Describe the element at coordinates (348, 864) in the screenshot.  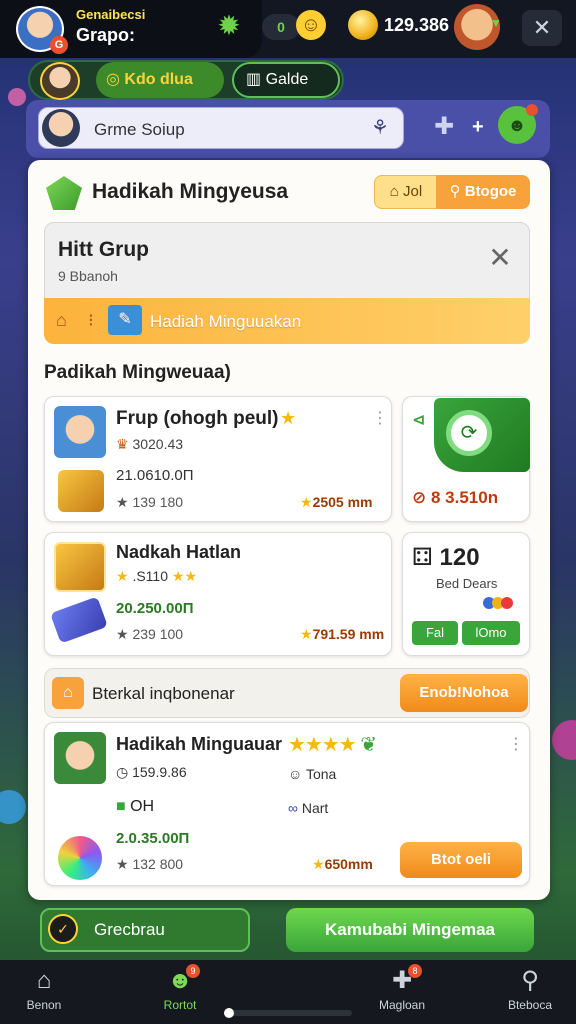
I see `card-points-value: 650mm` at that location.